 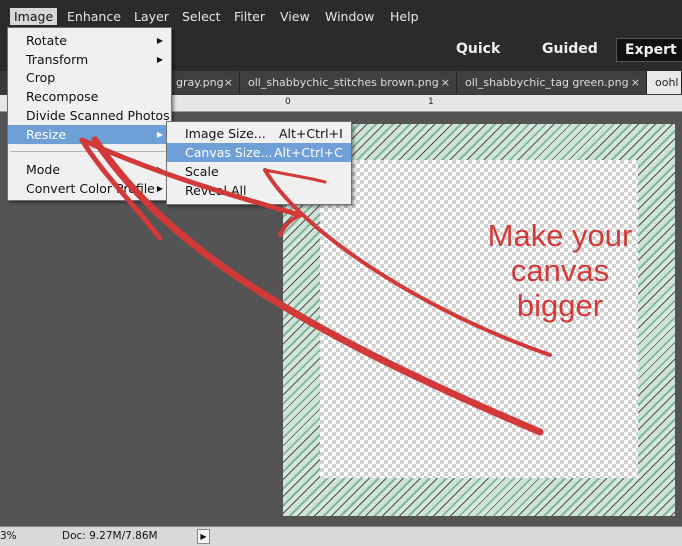 What do you see at coordinates (341, 536) in the screenshot?
I see `status-bar: 3% Doc: 9.27M/7.86M ▶` at bounding box center [341, 536].